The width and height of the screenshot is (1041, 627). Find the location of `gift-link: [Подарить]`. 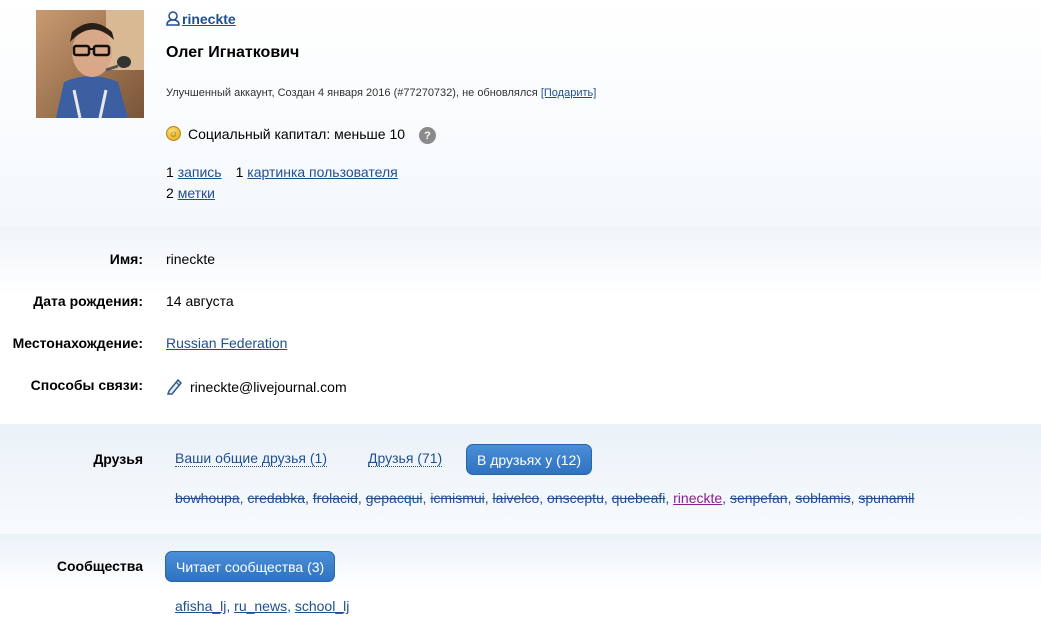

gift-link: [Подарить] is located at coordinates (568, 93).